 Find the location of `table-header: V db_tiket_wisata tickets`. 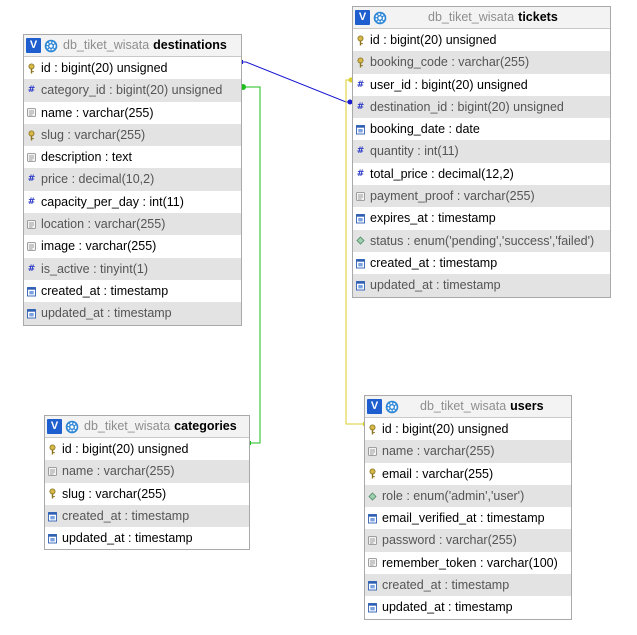

table-header: V db_tiket_wisata tickets is located at coordinates (481, 18).